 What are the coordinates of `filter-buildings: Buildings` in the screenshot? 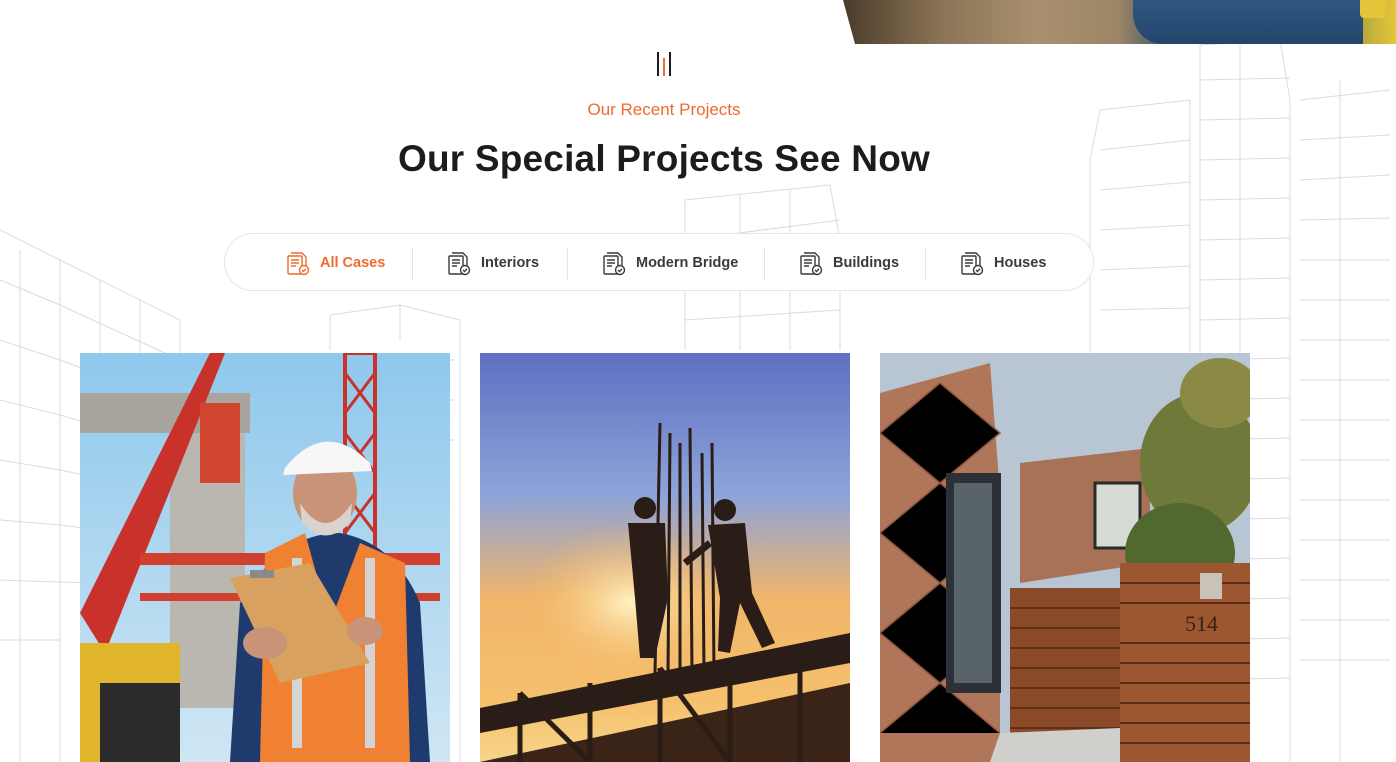 It's located at (848, 263).